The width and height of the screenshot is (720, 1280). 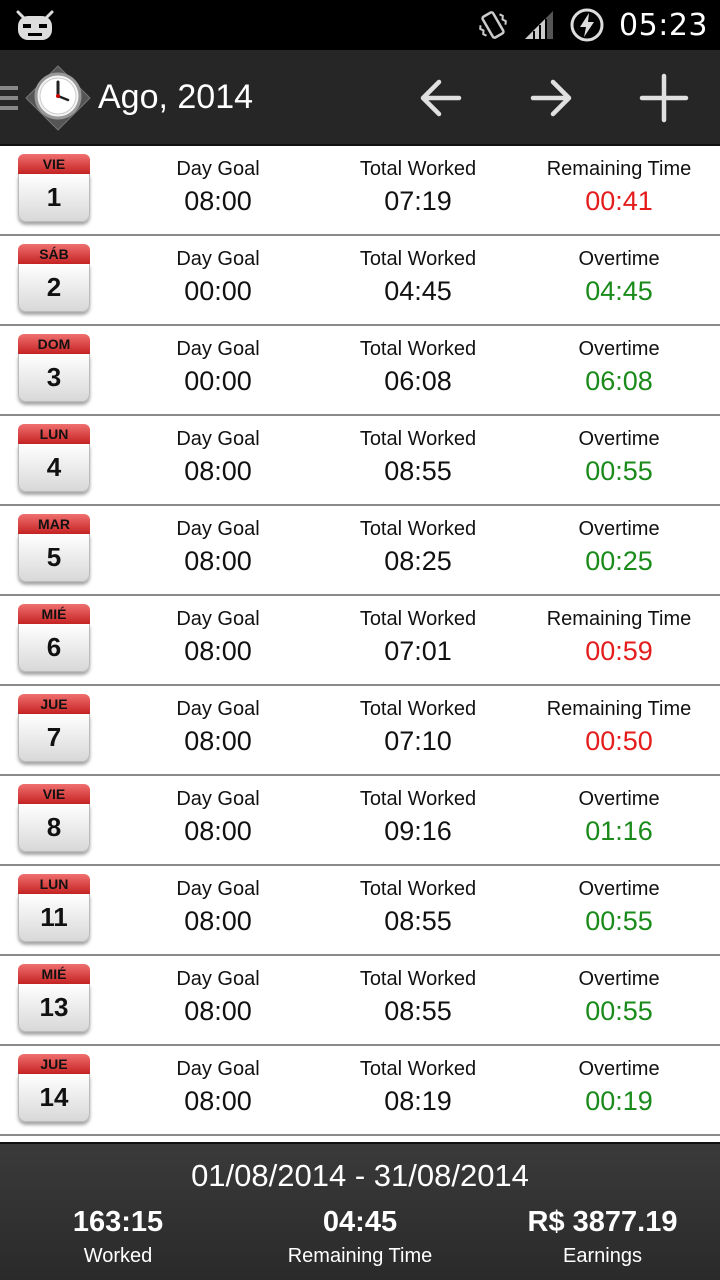 What do you see at coordinates (418, 741) in the screenshot?
I see `total-worked-value: 07:10` at bounding box center [418, 741].